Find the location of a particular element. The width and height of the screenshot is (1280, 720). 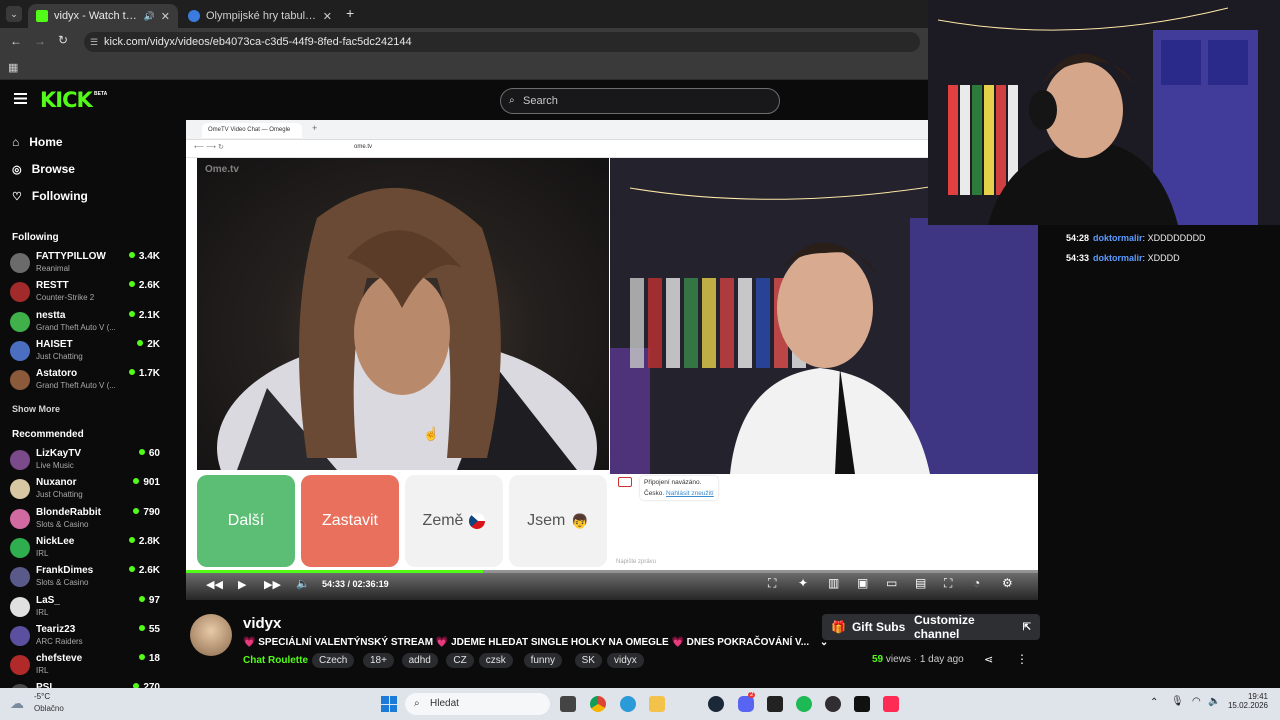

tray-chevron-icon: ⌃ is located at coordinates (1154, 702).